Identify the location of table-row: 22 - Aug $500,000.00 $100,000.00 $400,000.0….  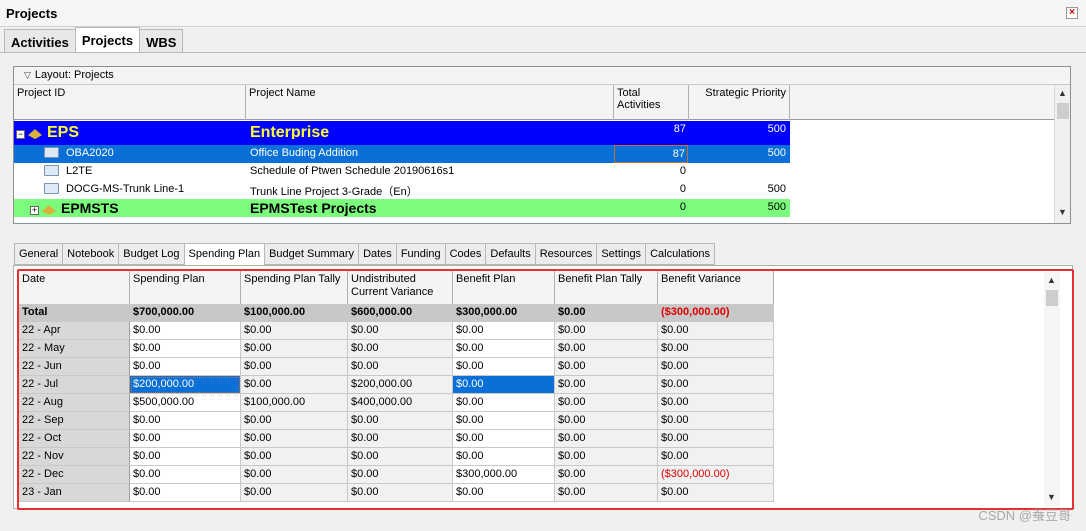
(396, 403).